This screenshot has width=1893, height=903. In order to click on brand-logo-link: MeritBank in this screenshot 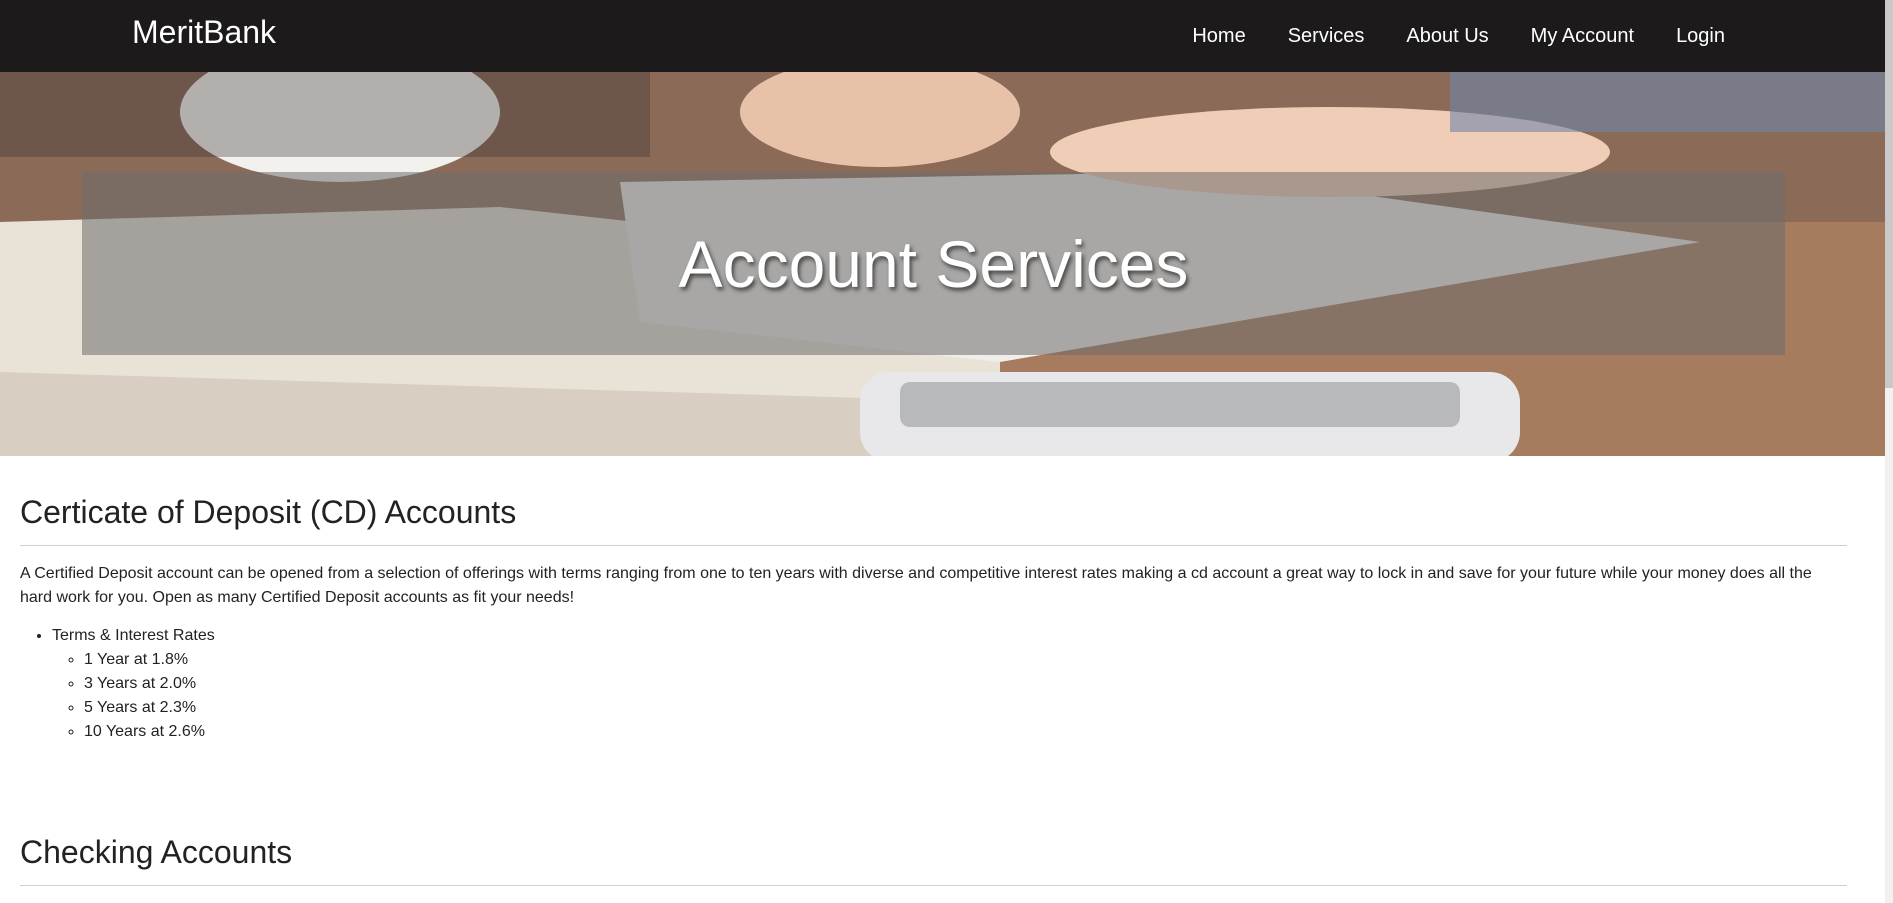, I will do `click(204, 32)`.